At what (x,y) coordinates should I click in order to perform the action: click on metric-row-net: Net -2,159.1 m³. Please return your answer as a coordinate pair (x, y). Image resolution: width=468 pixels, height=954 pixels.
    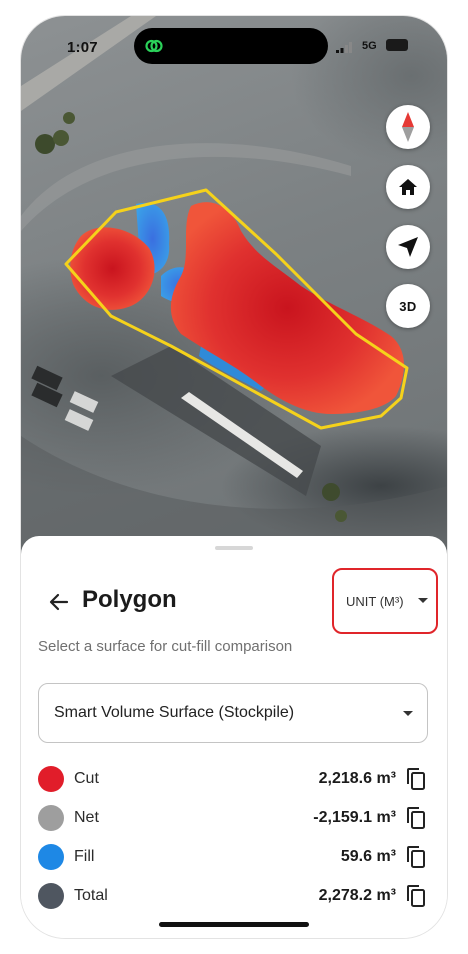
    Looking at the image, I should click on (234, 818).